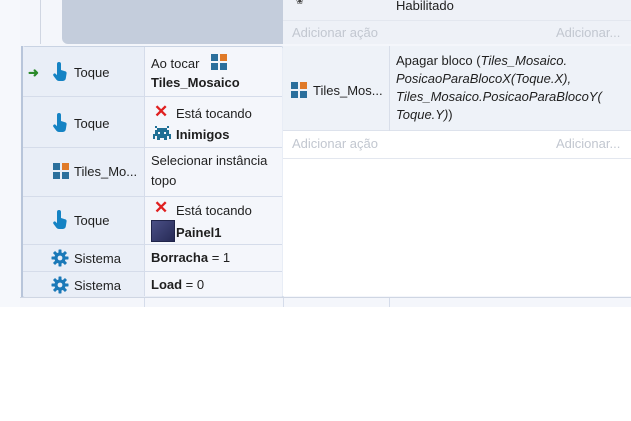 The height and width of the screenshot is (421, 631). I want to click on invader-icon, so click(162, 133).